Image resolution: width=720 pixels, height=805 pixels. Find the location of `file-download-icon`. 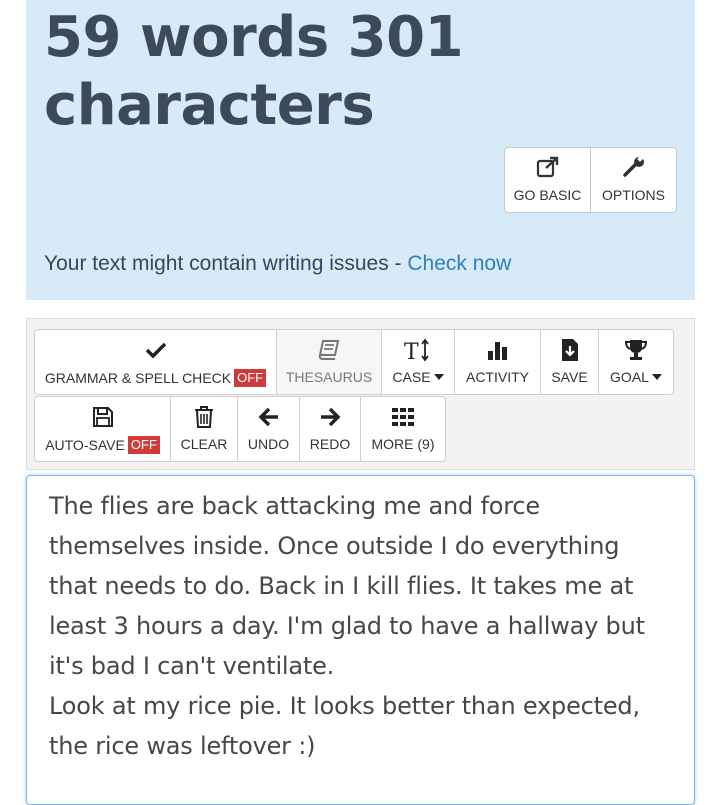

file-download-icon is located at coordinates (570, 350).